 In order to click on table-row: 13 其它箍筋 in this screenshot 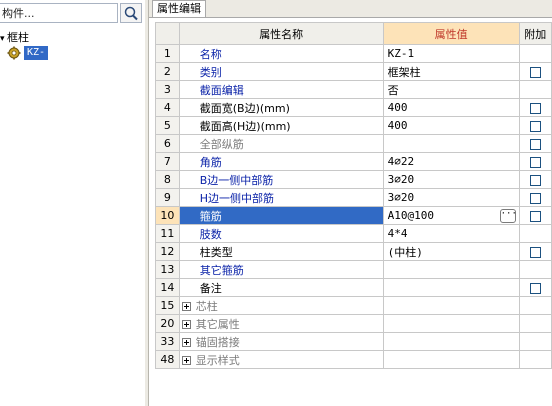, I will do `click(353, 269)`.